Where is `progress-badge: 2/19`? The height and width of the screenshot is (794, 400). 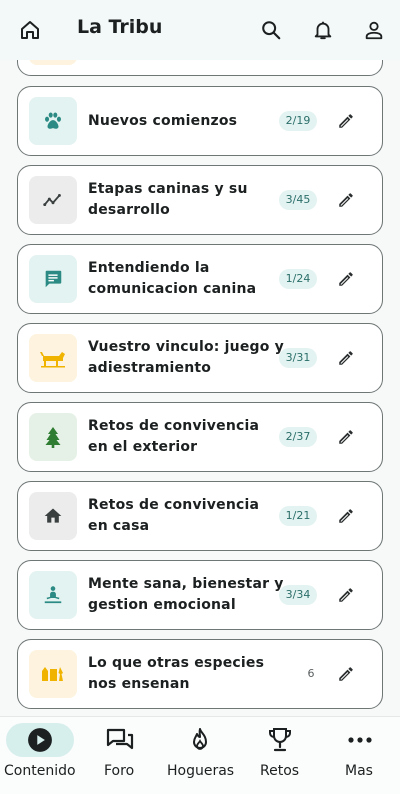
progress-badge: 2/19 is located at coordinates (298, 121).